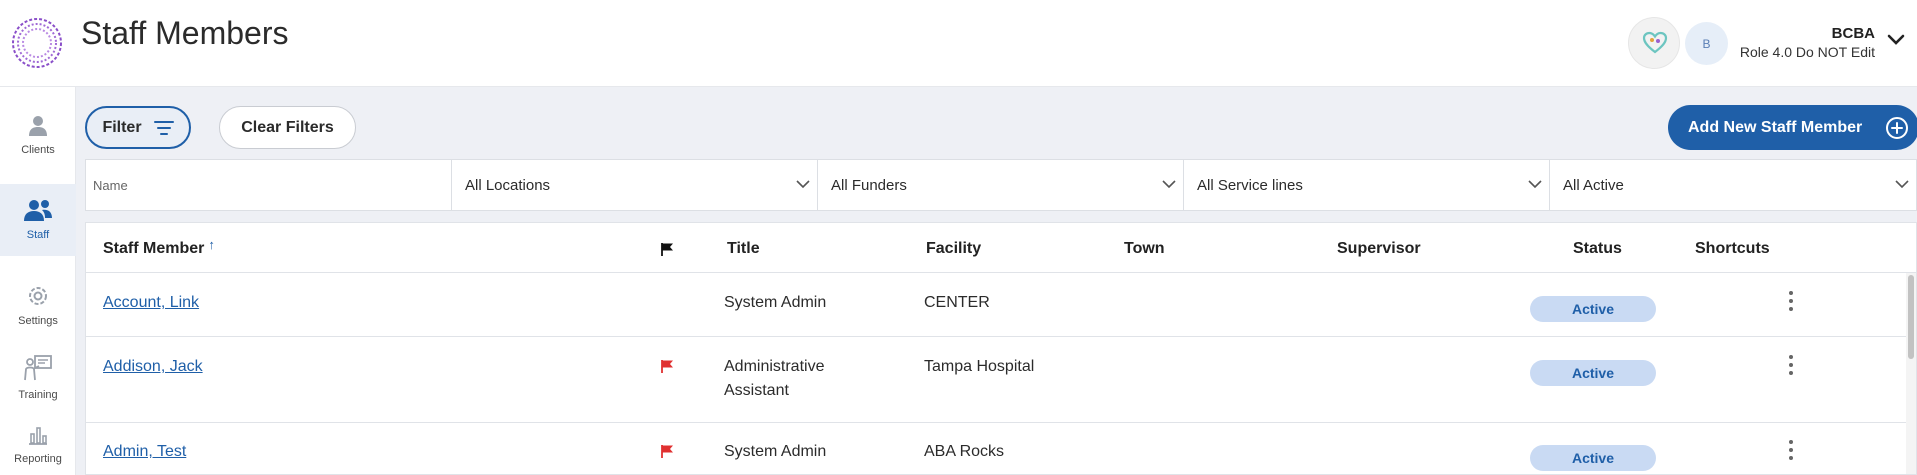 Image resolution: width=1917 pixels, height=475 pixels. Describe the element at coordinates (743, 249) in the screenshot. I see `column-header-title: Title` at that location.